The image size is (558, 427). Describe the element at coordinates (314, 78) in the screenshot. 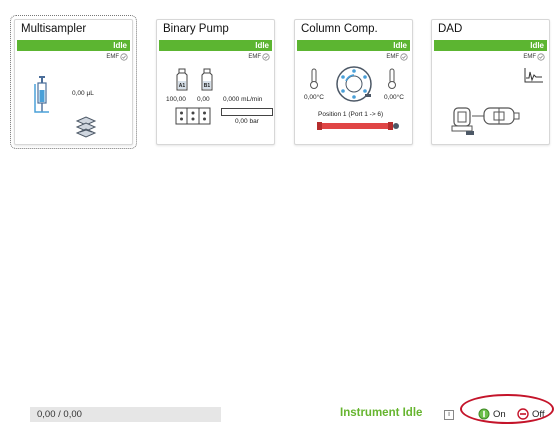

I see `thermometer-left-icon` at that location.